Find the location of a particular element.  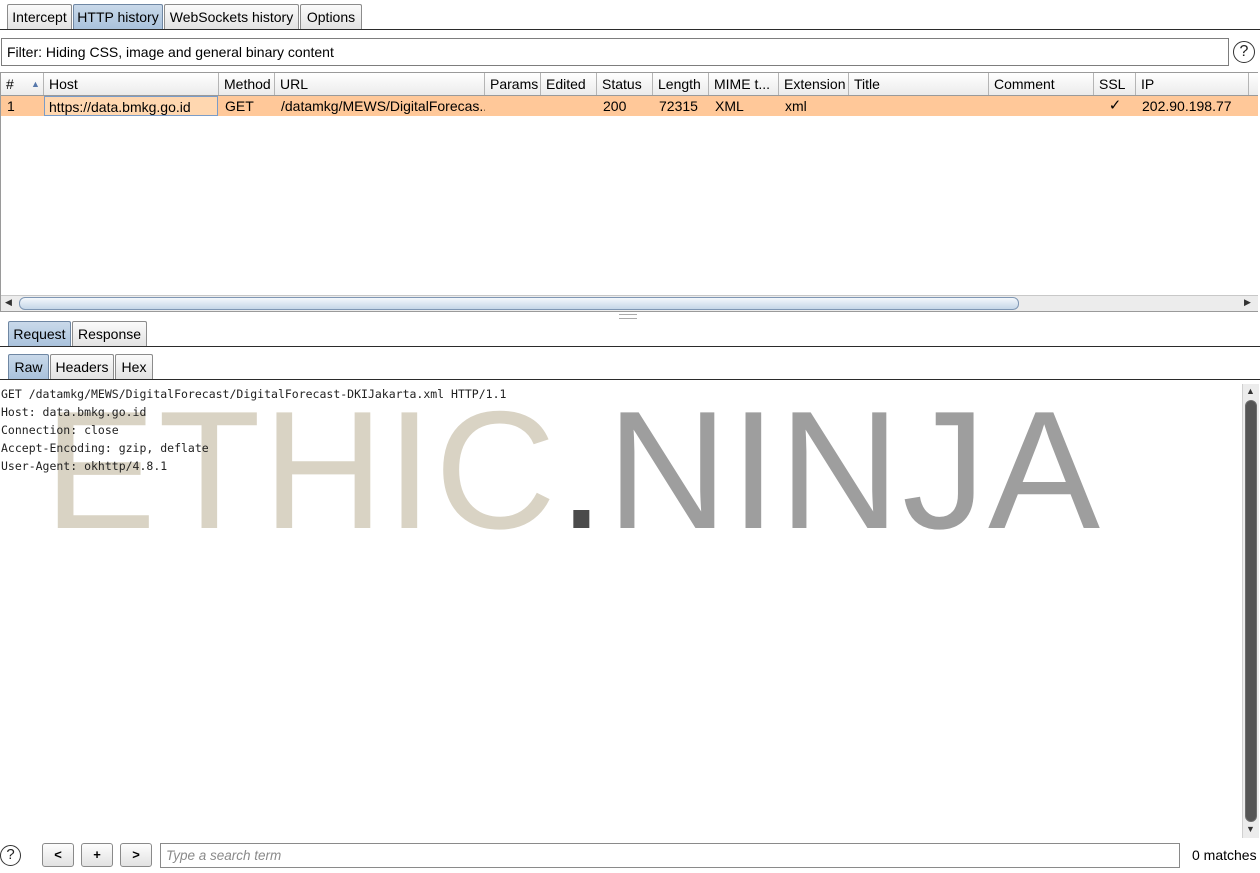

scroll-left-arrow-icon: ◀ is located at coordinates (8, 302).